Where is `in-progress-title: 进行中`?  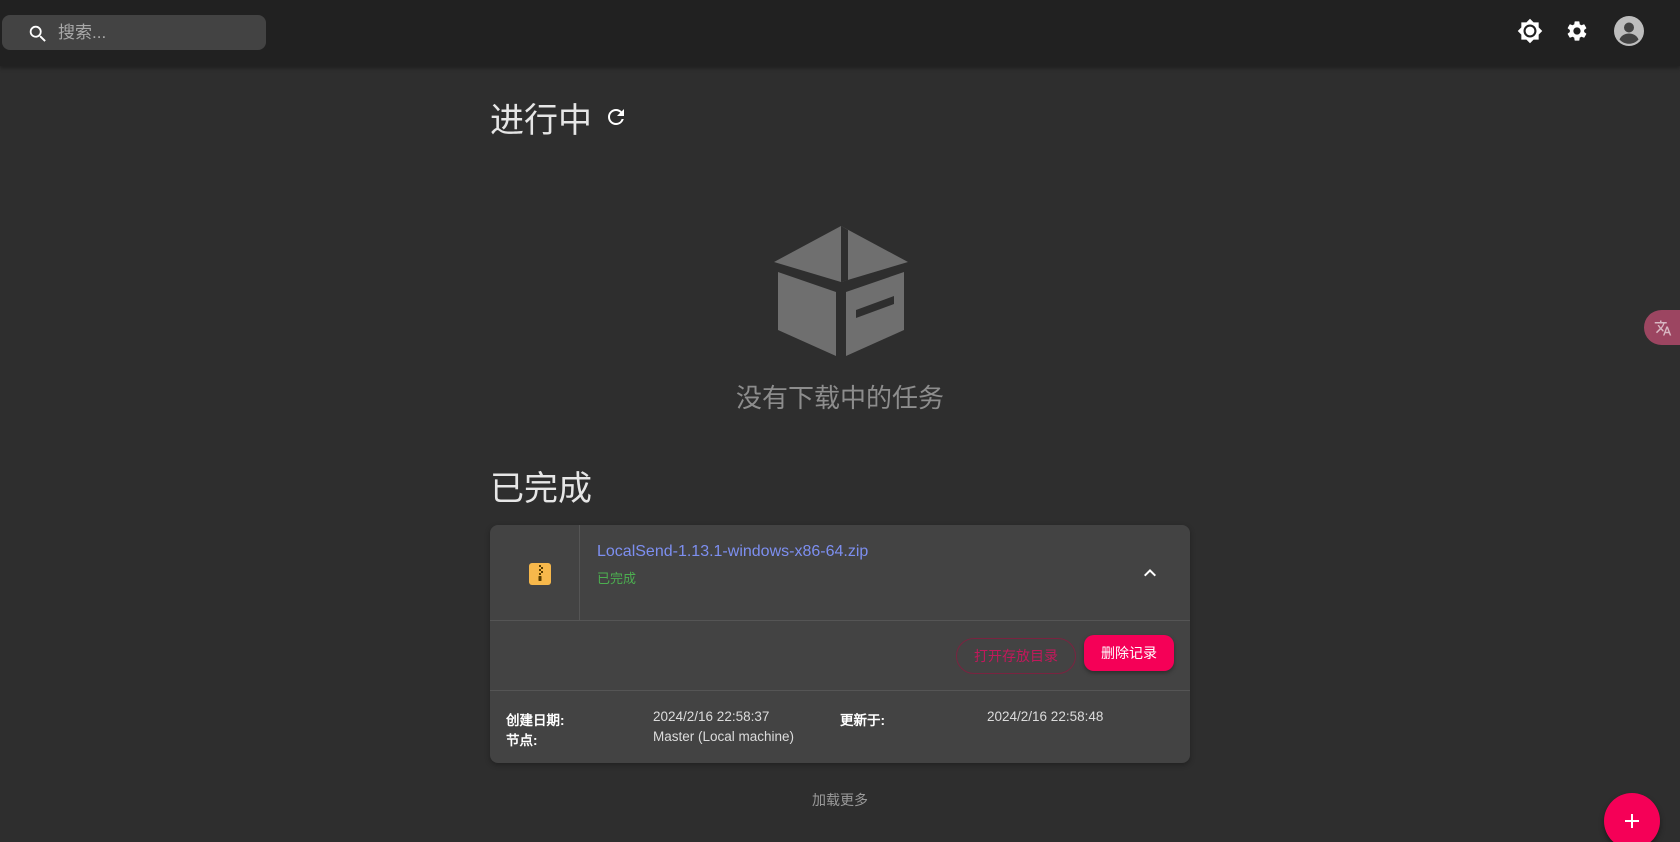
in-progress-title: 进行中 is located at coordinates (541, 121).